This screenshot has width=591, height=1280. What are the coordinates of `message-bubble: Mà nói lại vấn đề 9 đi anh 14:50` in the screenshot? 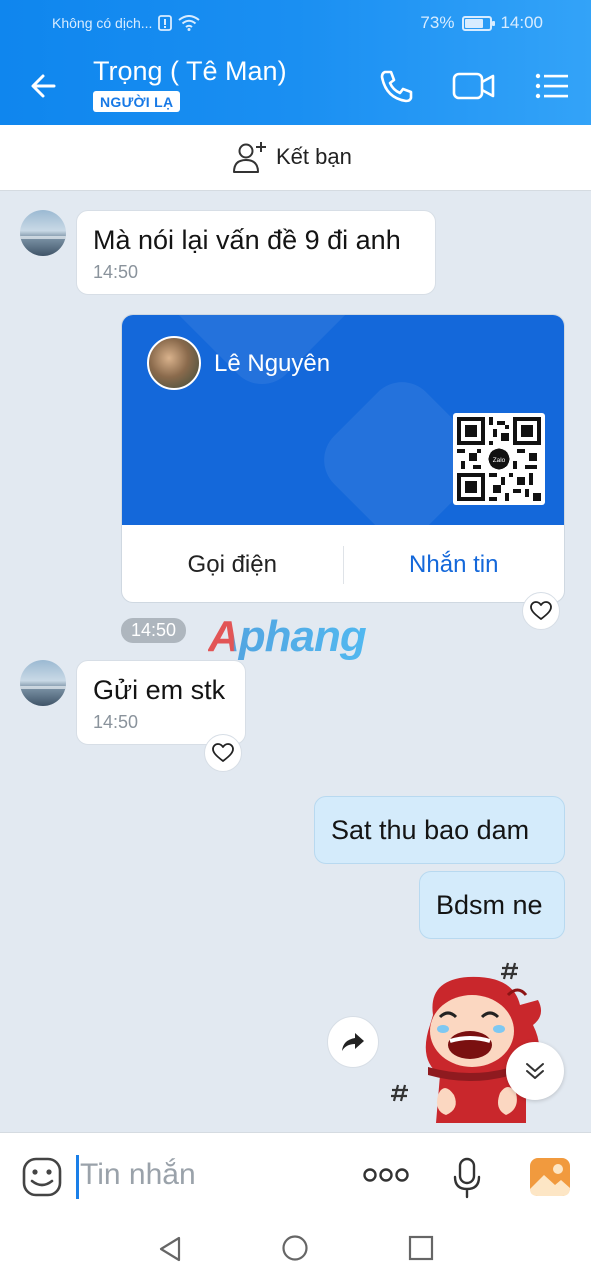 It's located at (256, 252).